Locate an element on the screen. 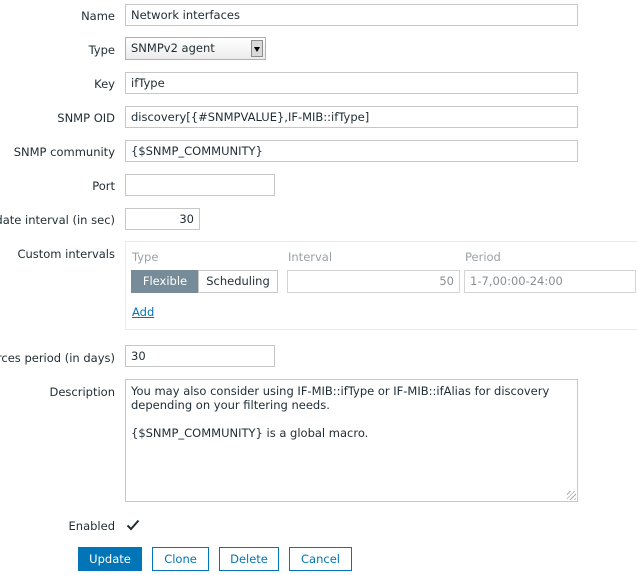 This screenshot has height=575, width=637. type-label: Type is located at coordinates (101, 50).